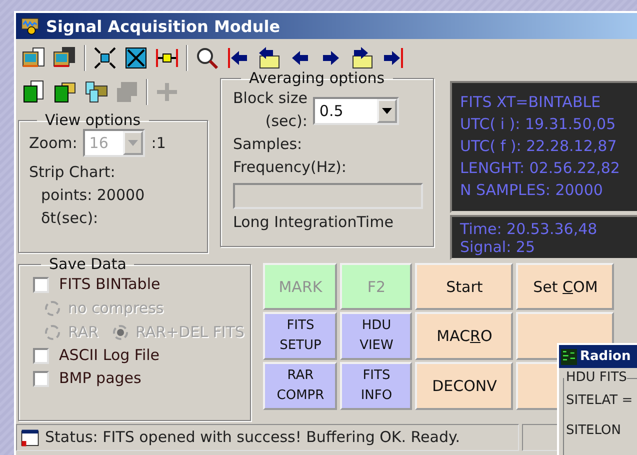 Image resolution: width=637 pixels, height=455 pixels. I want to click on shrink-icon, so click(136, 58).